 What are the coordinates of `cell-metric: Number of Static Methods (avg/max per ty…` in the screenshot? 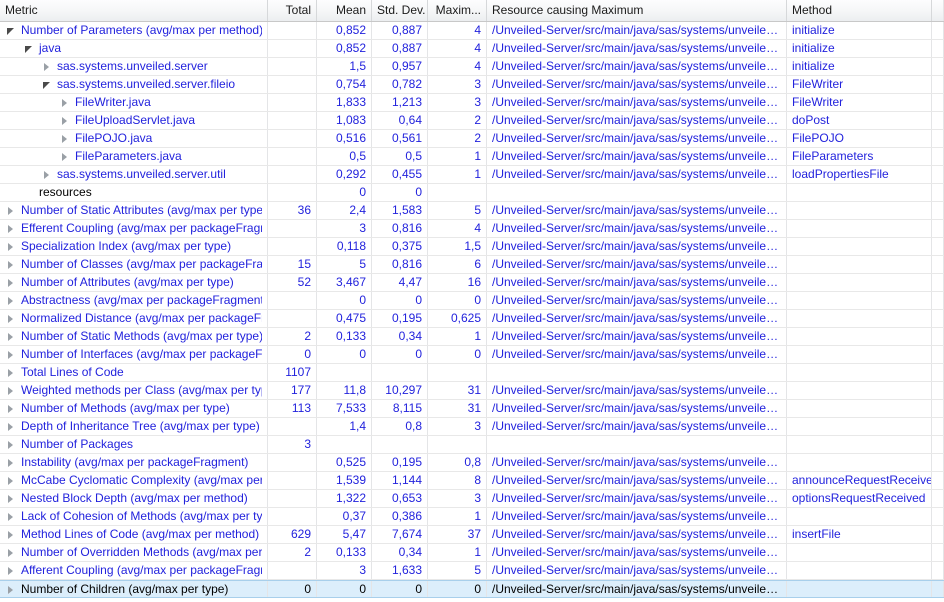 It's located at (134, 336).